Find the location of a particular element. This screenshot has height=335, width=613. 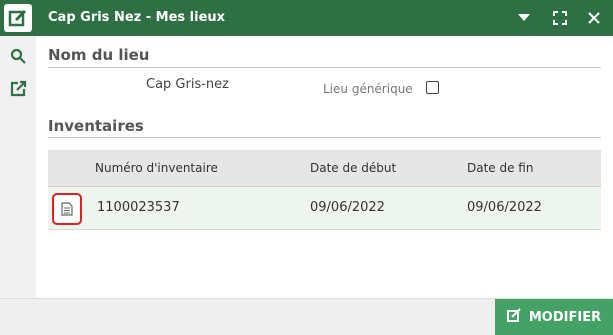

cell-inventory-number: 1100023537 is located at coordinates (138, 207).